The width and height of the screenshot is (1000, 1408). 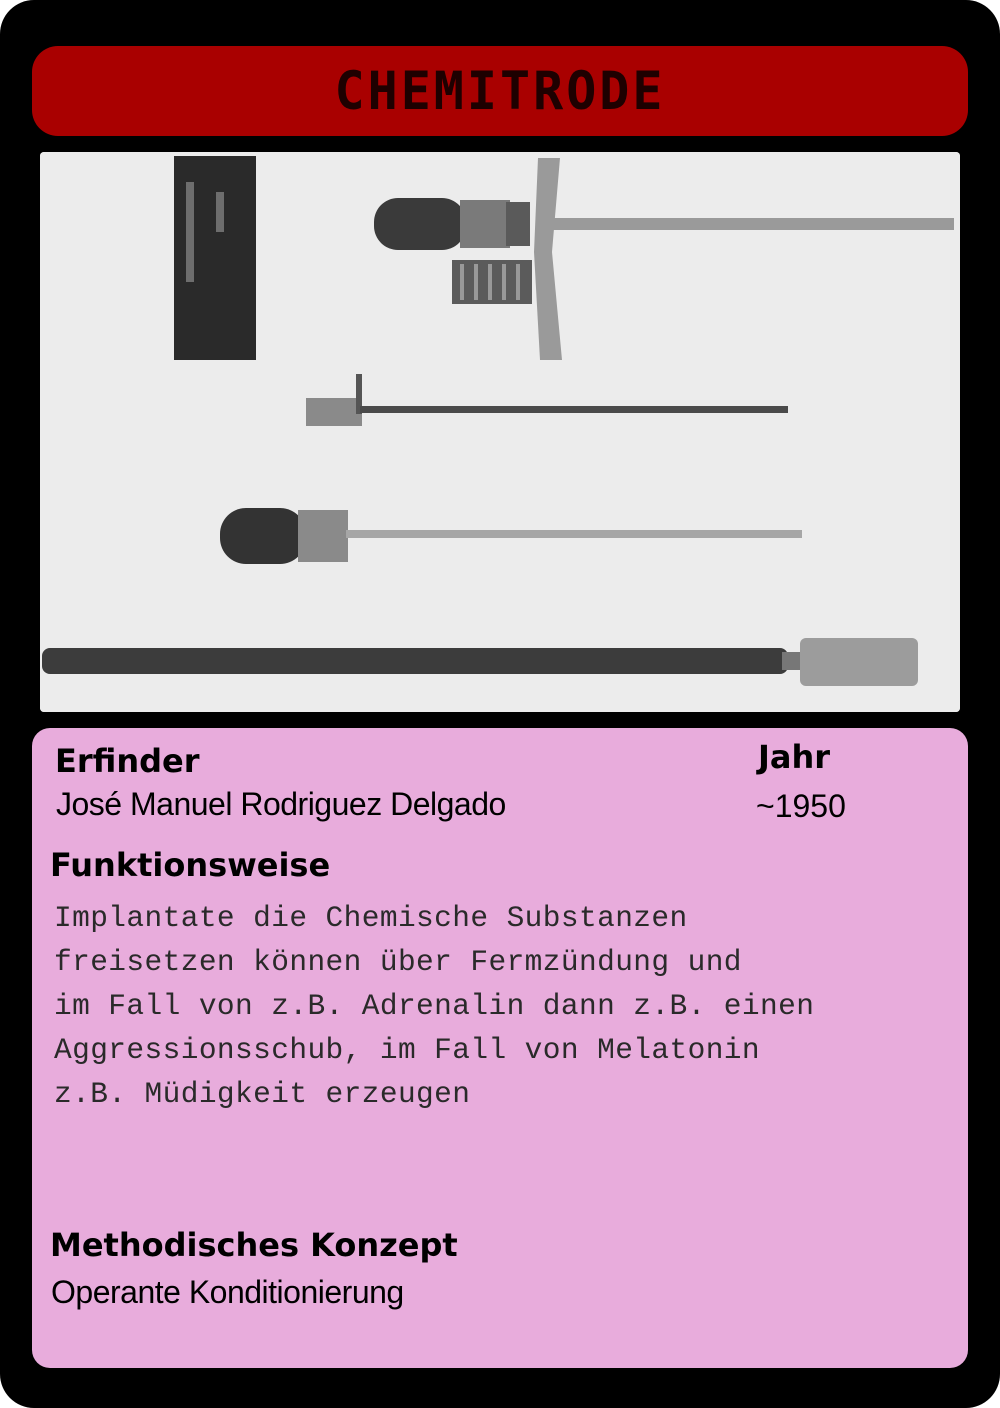 I want to click on year-label: Jahr, so click(x=794, y=757).